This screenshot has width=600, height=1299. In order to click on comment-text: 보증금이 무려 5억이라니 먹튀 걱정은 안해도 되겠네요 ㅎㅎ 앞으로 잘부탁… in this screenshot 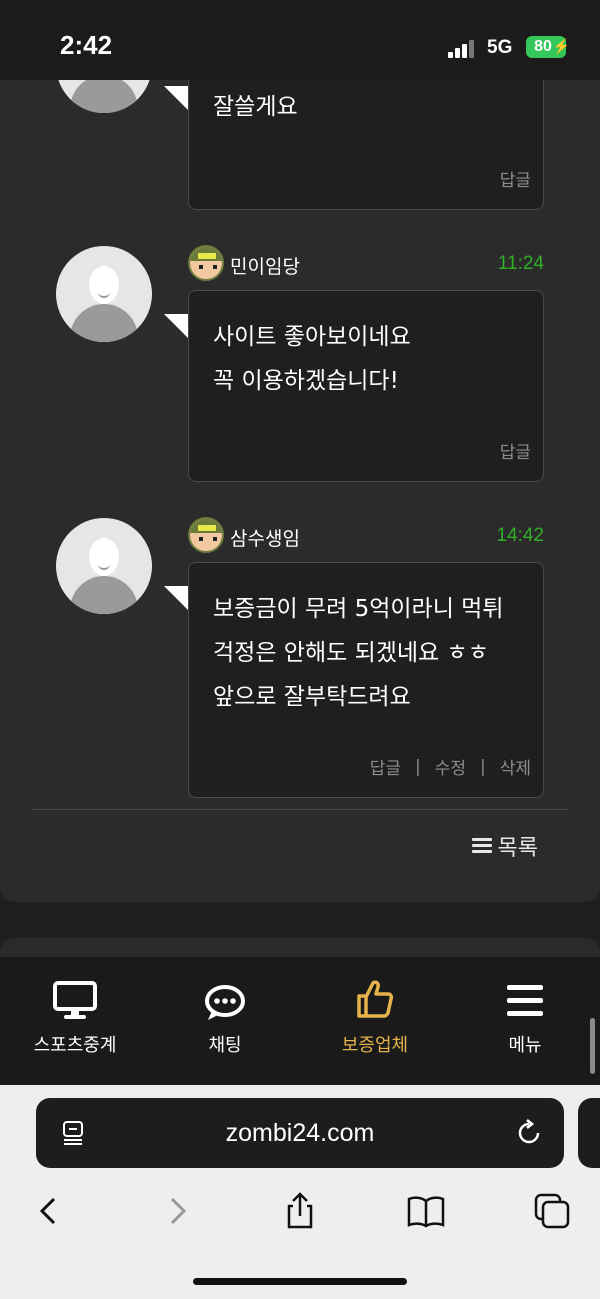, I will do `click(371, 653)`.